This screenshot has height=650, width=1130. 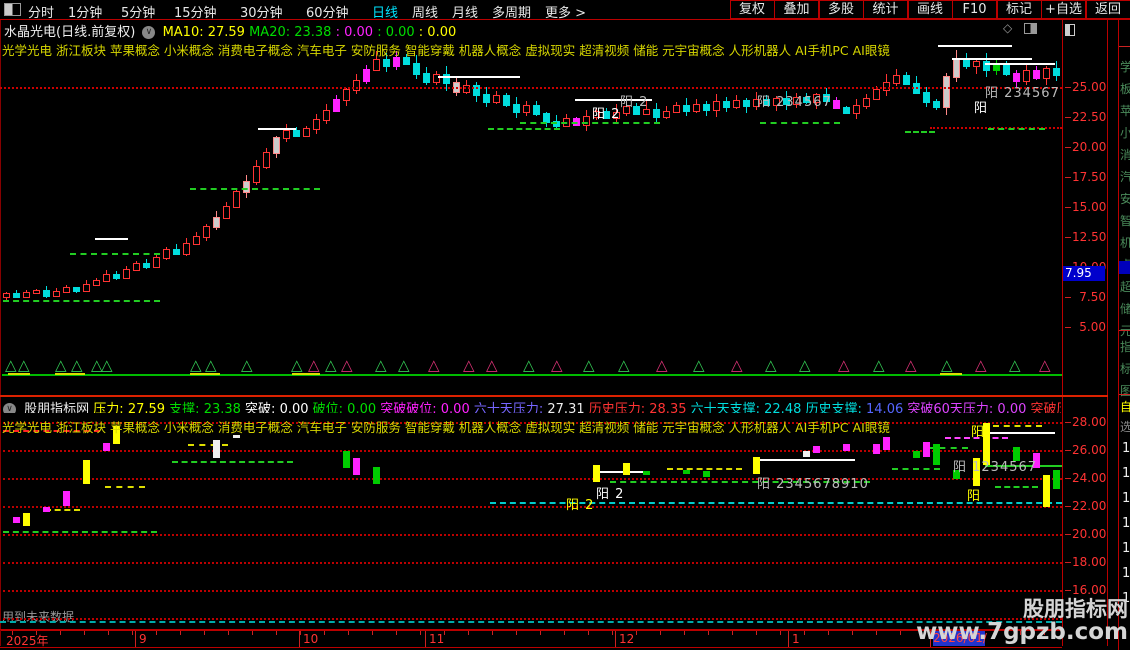 I want to click on period-tab-15分钟: 15分钟, so click(x=195, y=11).